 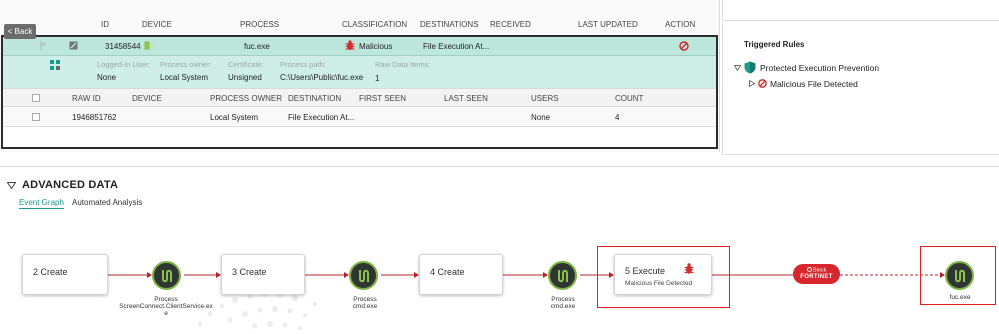 I want to click on col-last-updated: LAST UPDATED, so click(x=608, y=24).